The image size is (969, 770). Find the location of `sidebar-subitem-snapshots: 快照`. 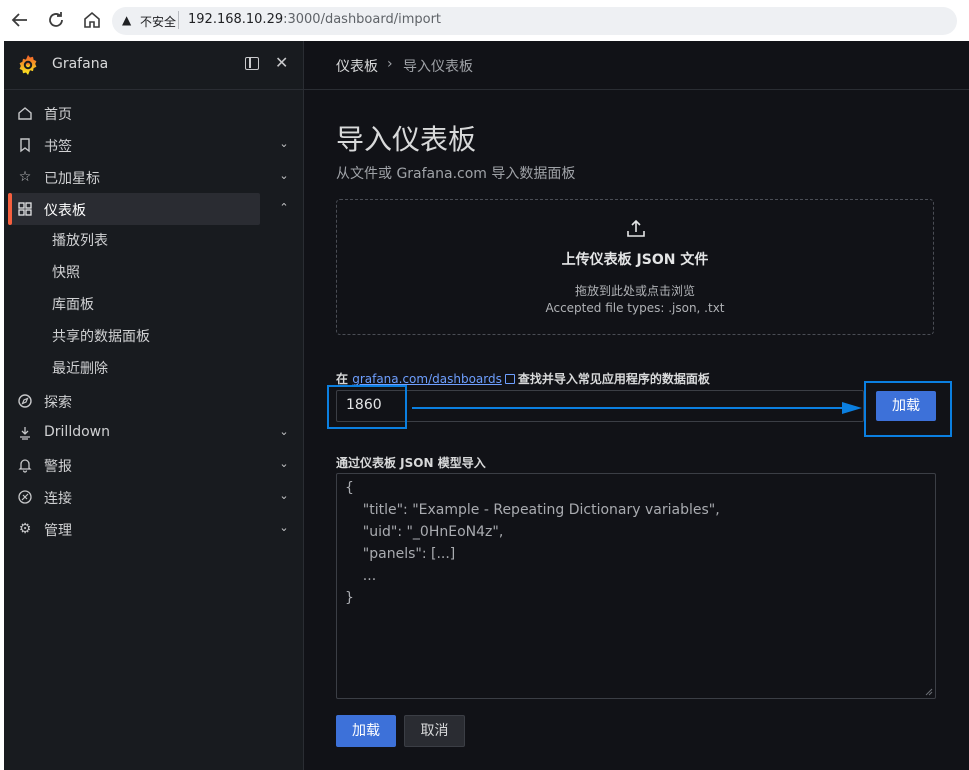

sidebar-subitem-snapshots: 快照 is located at coordinates (66, 273).